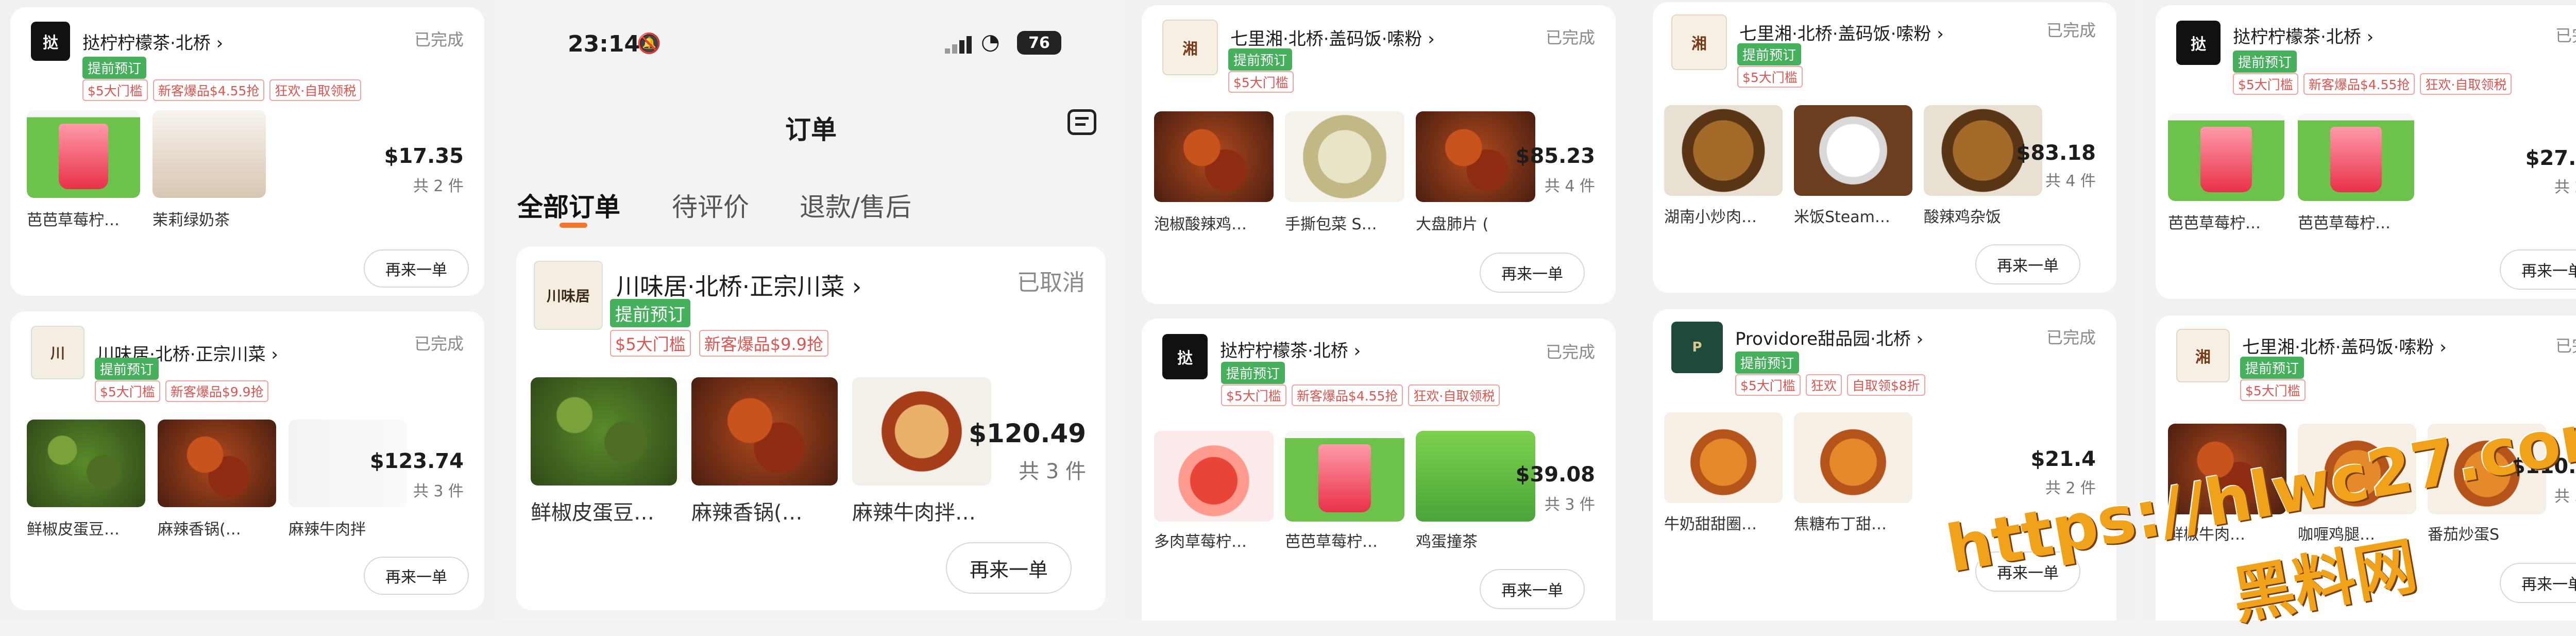 The height and width of the screenshot is (636, 2576). I want to click on wifi-icon: ◔, so click(990, 41).